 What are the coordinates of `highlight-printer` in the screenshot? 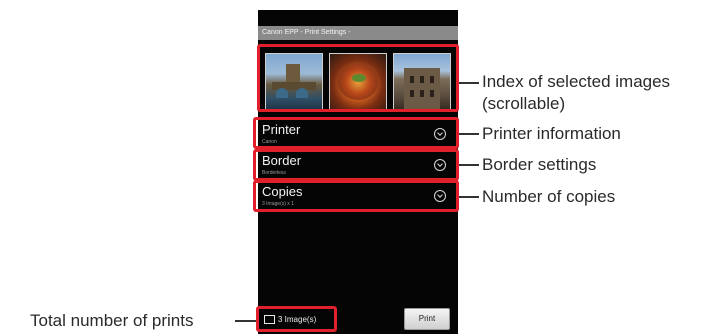 It's located at (356, 133).